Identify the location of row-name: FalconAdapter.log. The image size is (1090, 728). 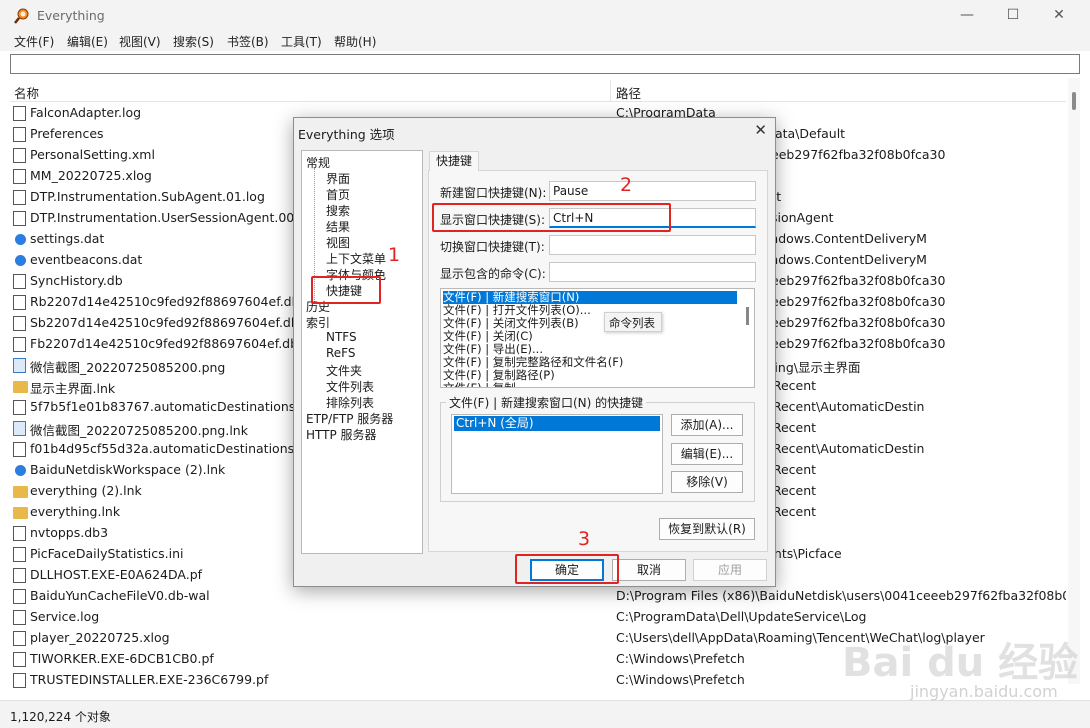
(86, 112).